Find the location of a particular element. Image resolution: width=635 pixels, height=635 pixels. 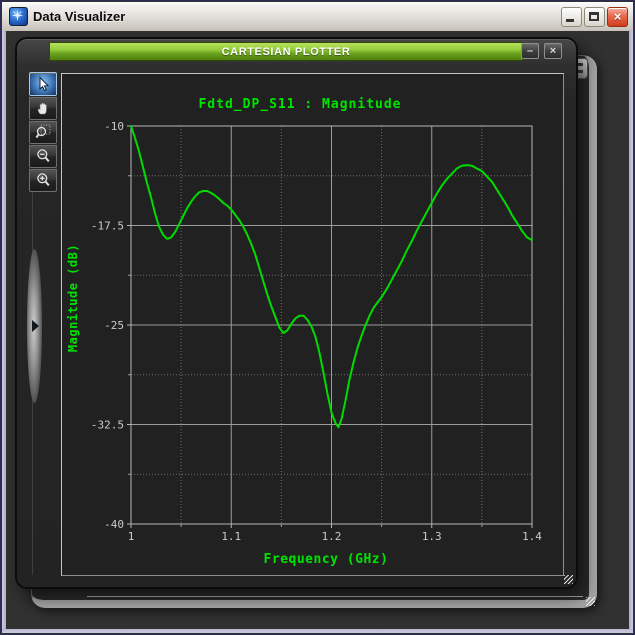

y-tick-label: -32.5 is located at coordinates (107, 425).